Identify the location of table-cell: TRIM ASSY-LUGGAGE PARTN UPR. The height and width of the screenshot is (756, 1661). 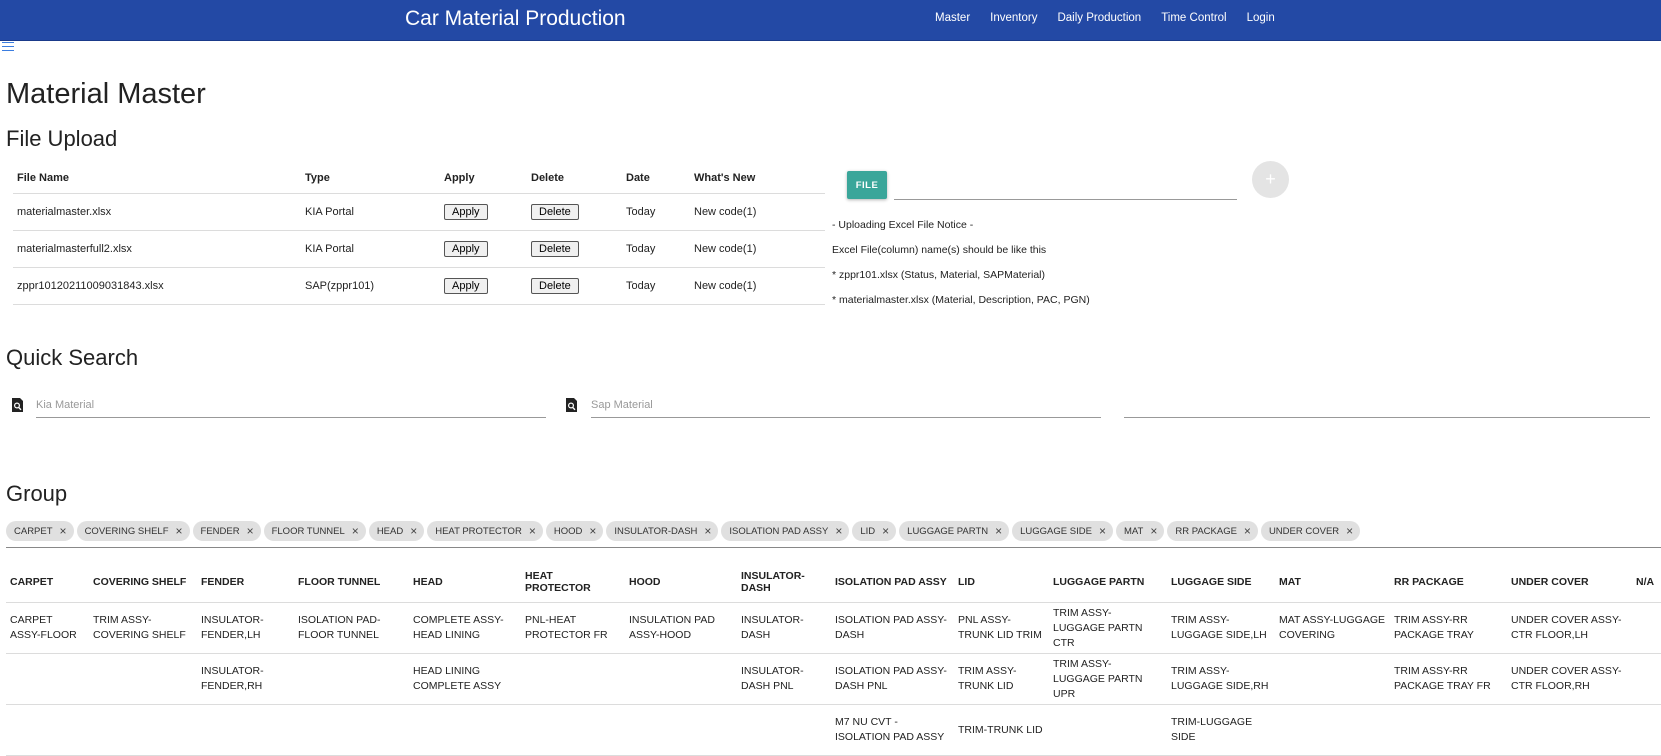
(1108, 679).